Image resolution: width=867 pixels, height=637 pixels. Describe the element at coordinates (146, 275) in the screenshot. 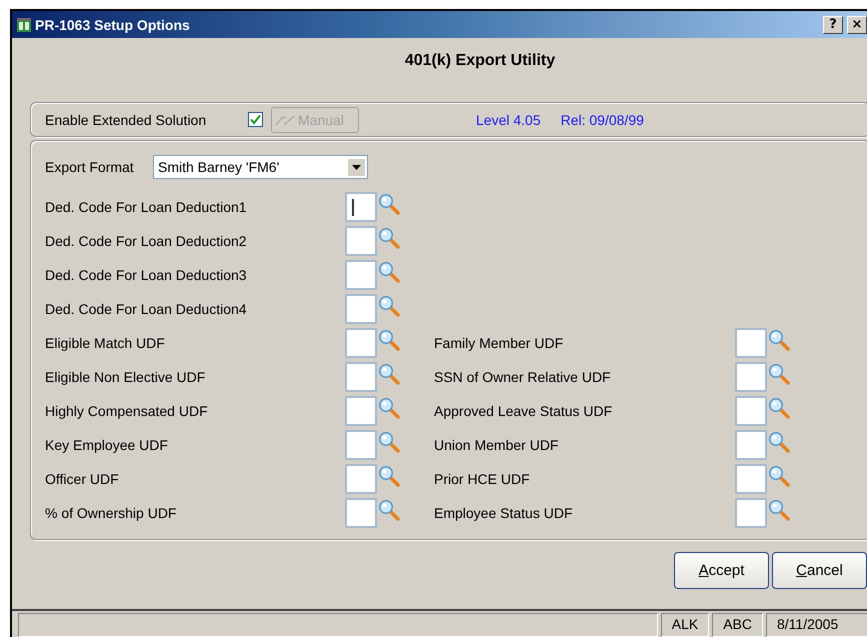

I see `field-label: Ded. Code For Loan Deduction3` at that location.